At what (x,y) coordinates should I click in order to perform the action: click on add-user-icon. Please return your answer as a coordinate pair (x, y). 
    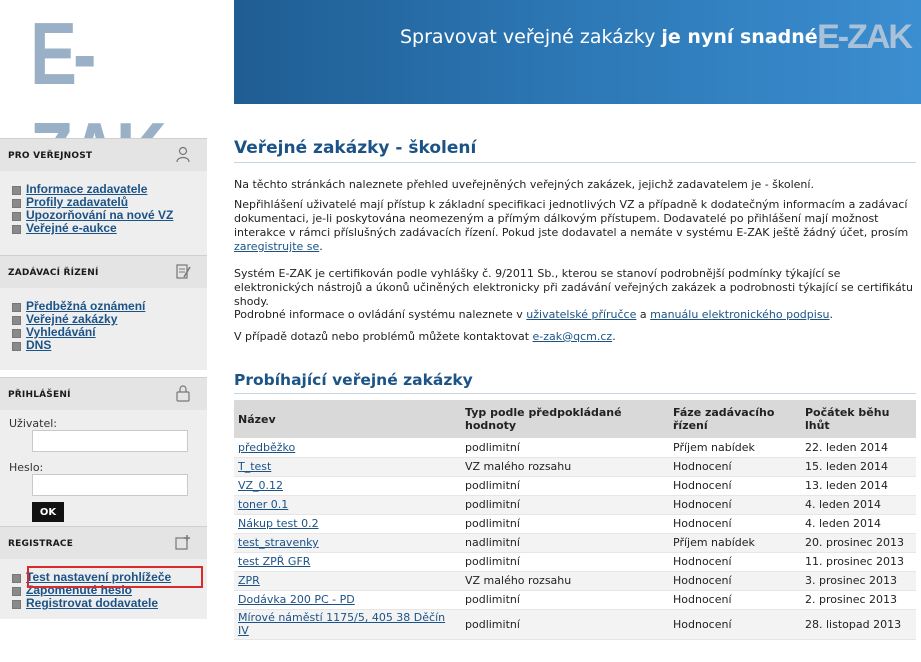
    Looking at the image, I should click on (182, 542).